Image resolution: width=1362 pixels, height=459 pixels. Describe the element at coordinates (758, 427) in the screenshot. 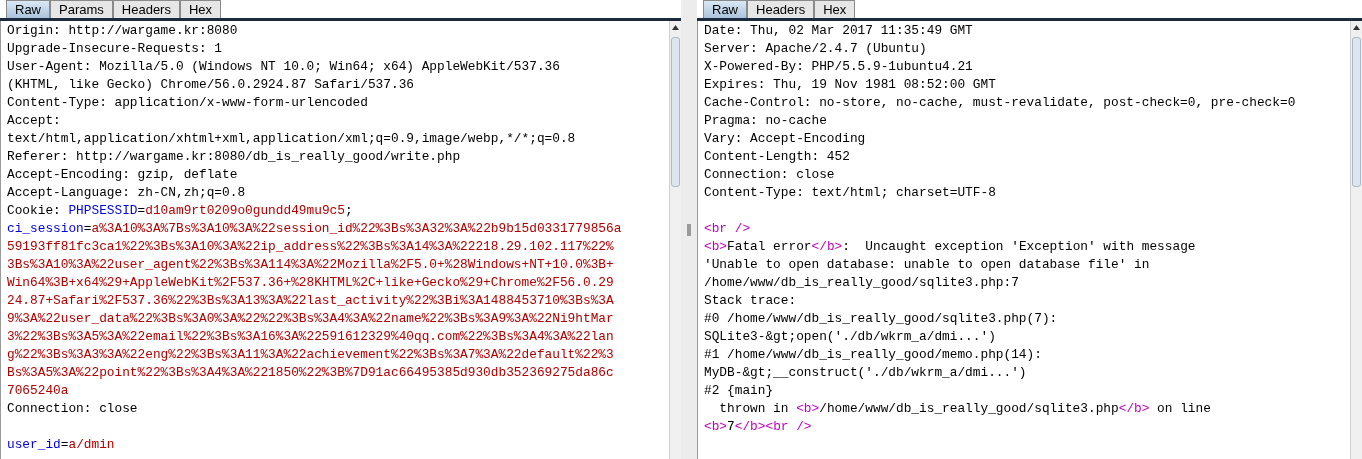

I see `message-line: <b>7</b><br />` at that location.